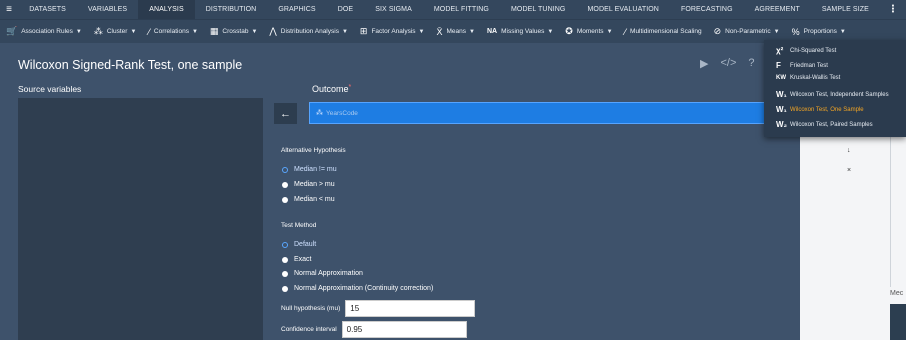 This screenshot has width=906, height=340. What do you see at coordinates (663, 32) in the screenshot?
I see `multidimensional-scaling-menu: ⁄ Multidimensional Scaling` at bounding box center [663, 32].